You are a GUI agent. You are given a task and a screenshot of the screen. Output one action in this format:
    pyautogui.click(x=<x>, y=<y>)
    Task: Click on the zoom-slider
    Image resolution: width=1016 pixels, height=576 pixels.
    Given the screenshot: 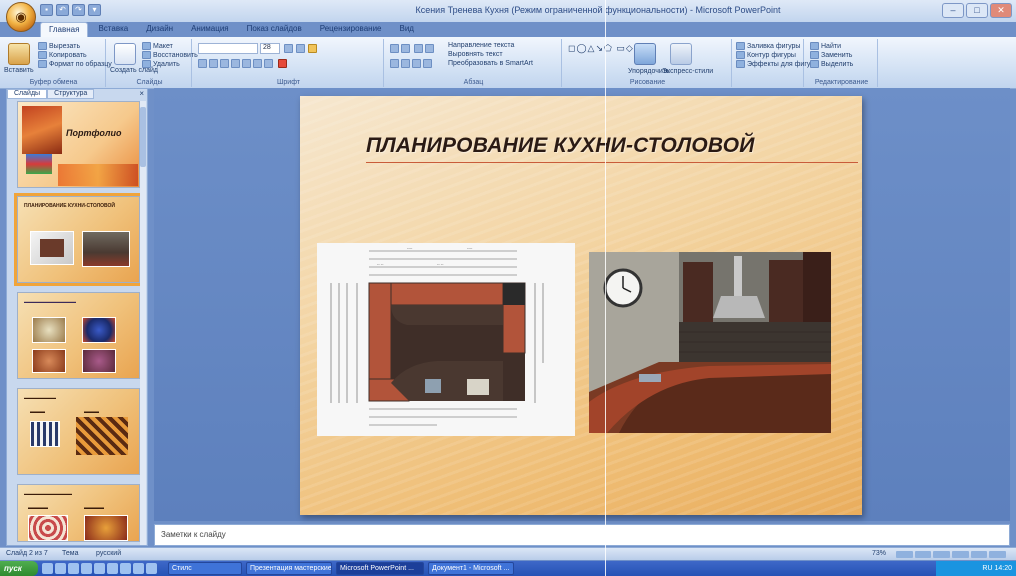 What is the action you would take?
    pyautogui.click(x=951, y=554)
    